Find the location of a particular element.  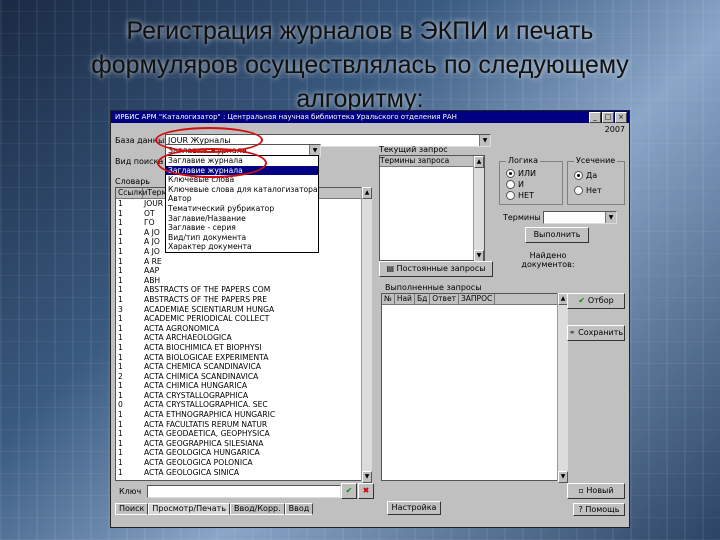

executed-header-num: № is located at coordinates (388, 299).